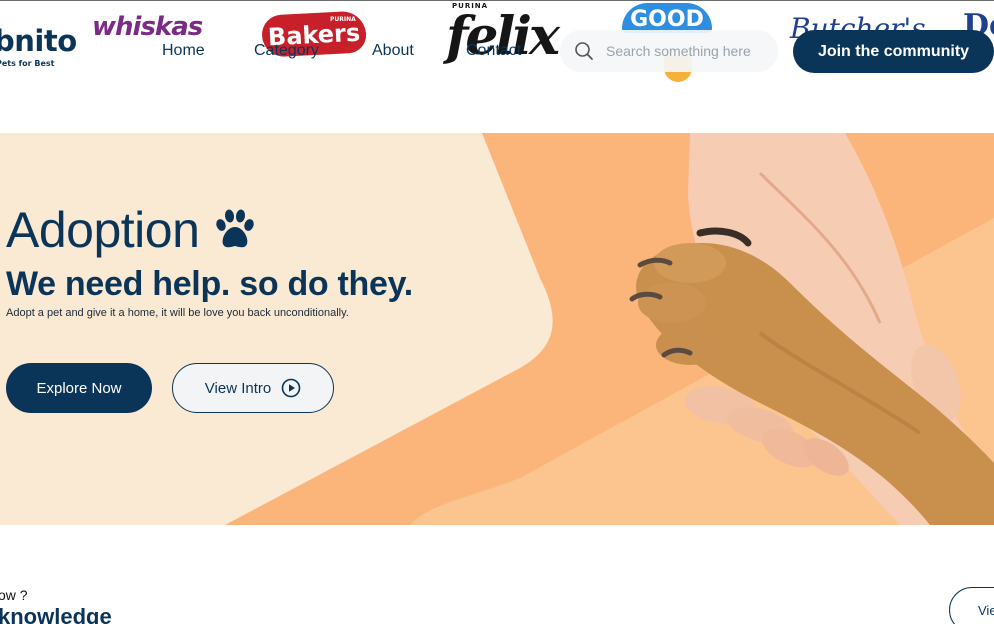 Image resolution: width=994 pixels, height=624 pixels. I want to click on nav-about: About, so click(393, 51).